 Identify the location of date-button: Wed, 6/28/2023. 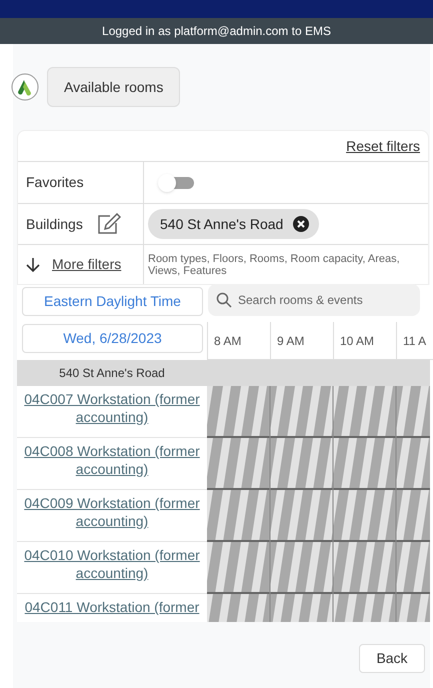
(112, 338).